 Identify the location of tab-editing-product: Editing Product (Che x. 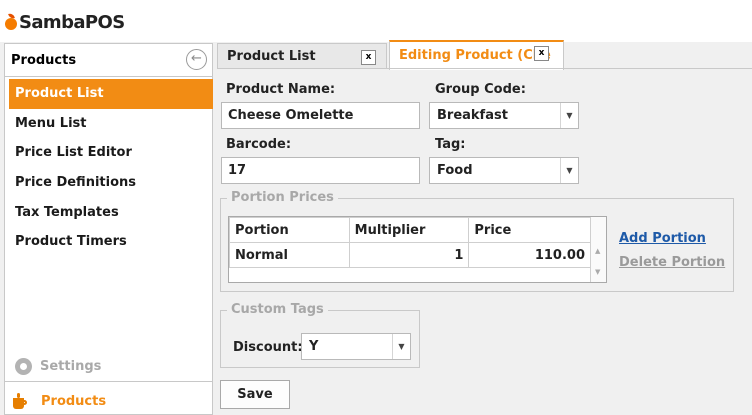
(476, 55).